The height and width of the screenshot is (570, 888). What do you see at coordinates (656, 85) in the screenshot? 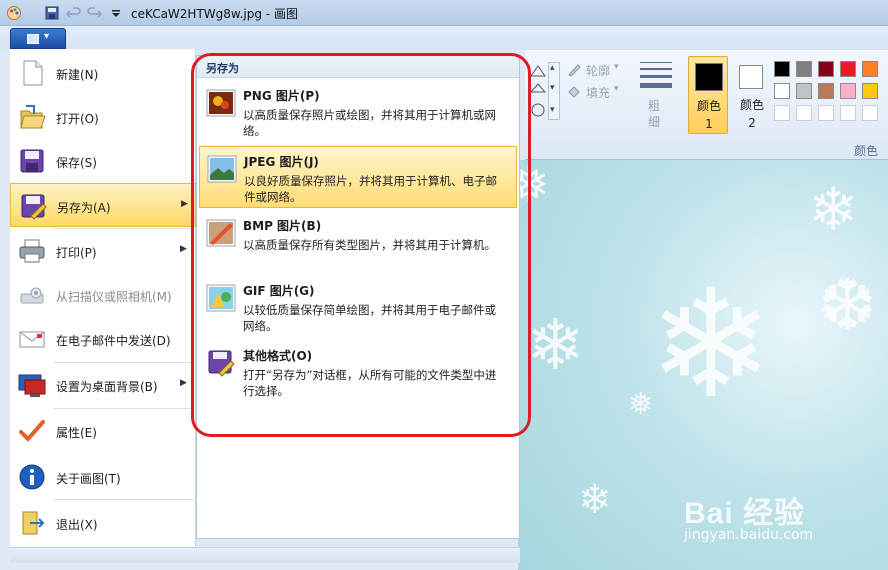
I see `size-line-thickest` at bounding box center [656, 85].